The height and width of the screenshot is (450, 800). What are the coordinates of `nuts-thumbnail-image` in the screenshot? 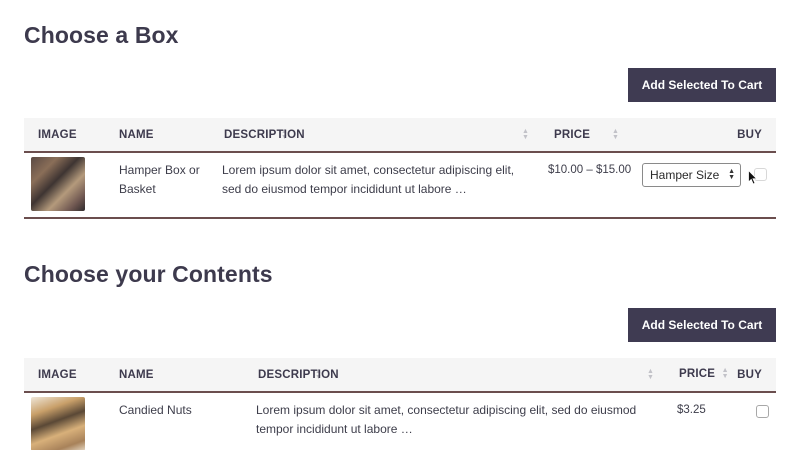 It's located at (58, 423).